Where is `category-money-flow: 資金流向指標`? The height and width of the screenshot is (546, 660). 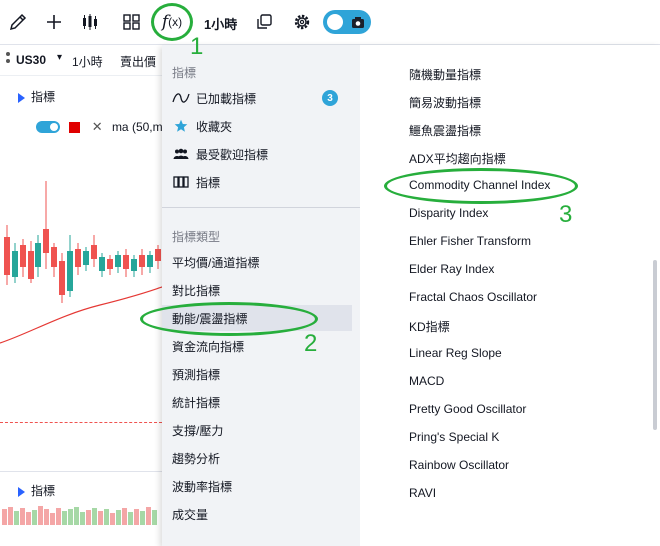 category-money-flow: 資金流向指標 is located at coordinates (257, 346).